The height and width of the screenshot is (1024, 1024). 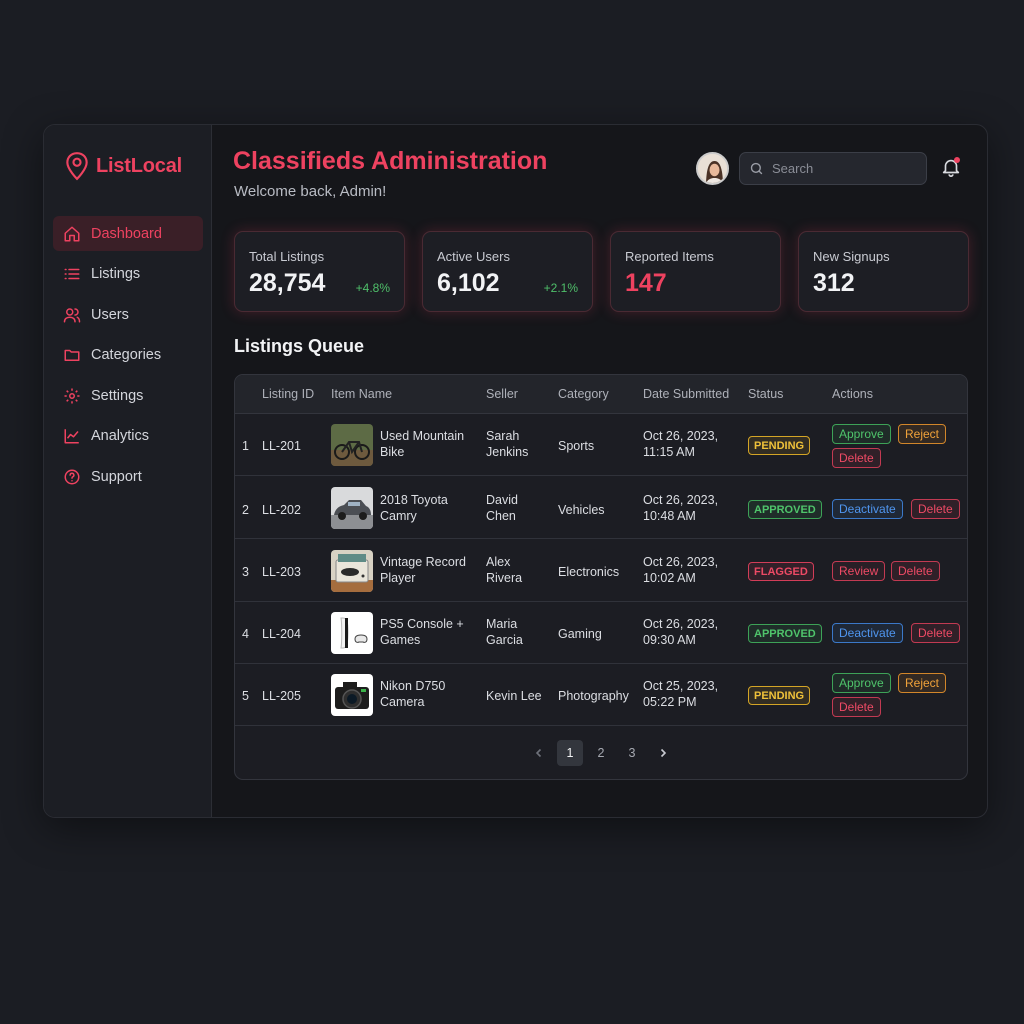 I want to click on notifications-button, so click(x=952, y=168).